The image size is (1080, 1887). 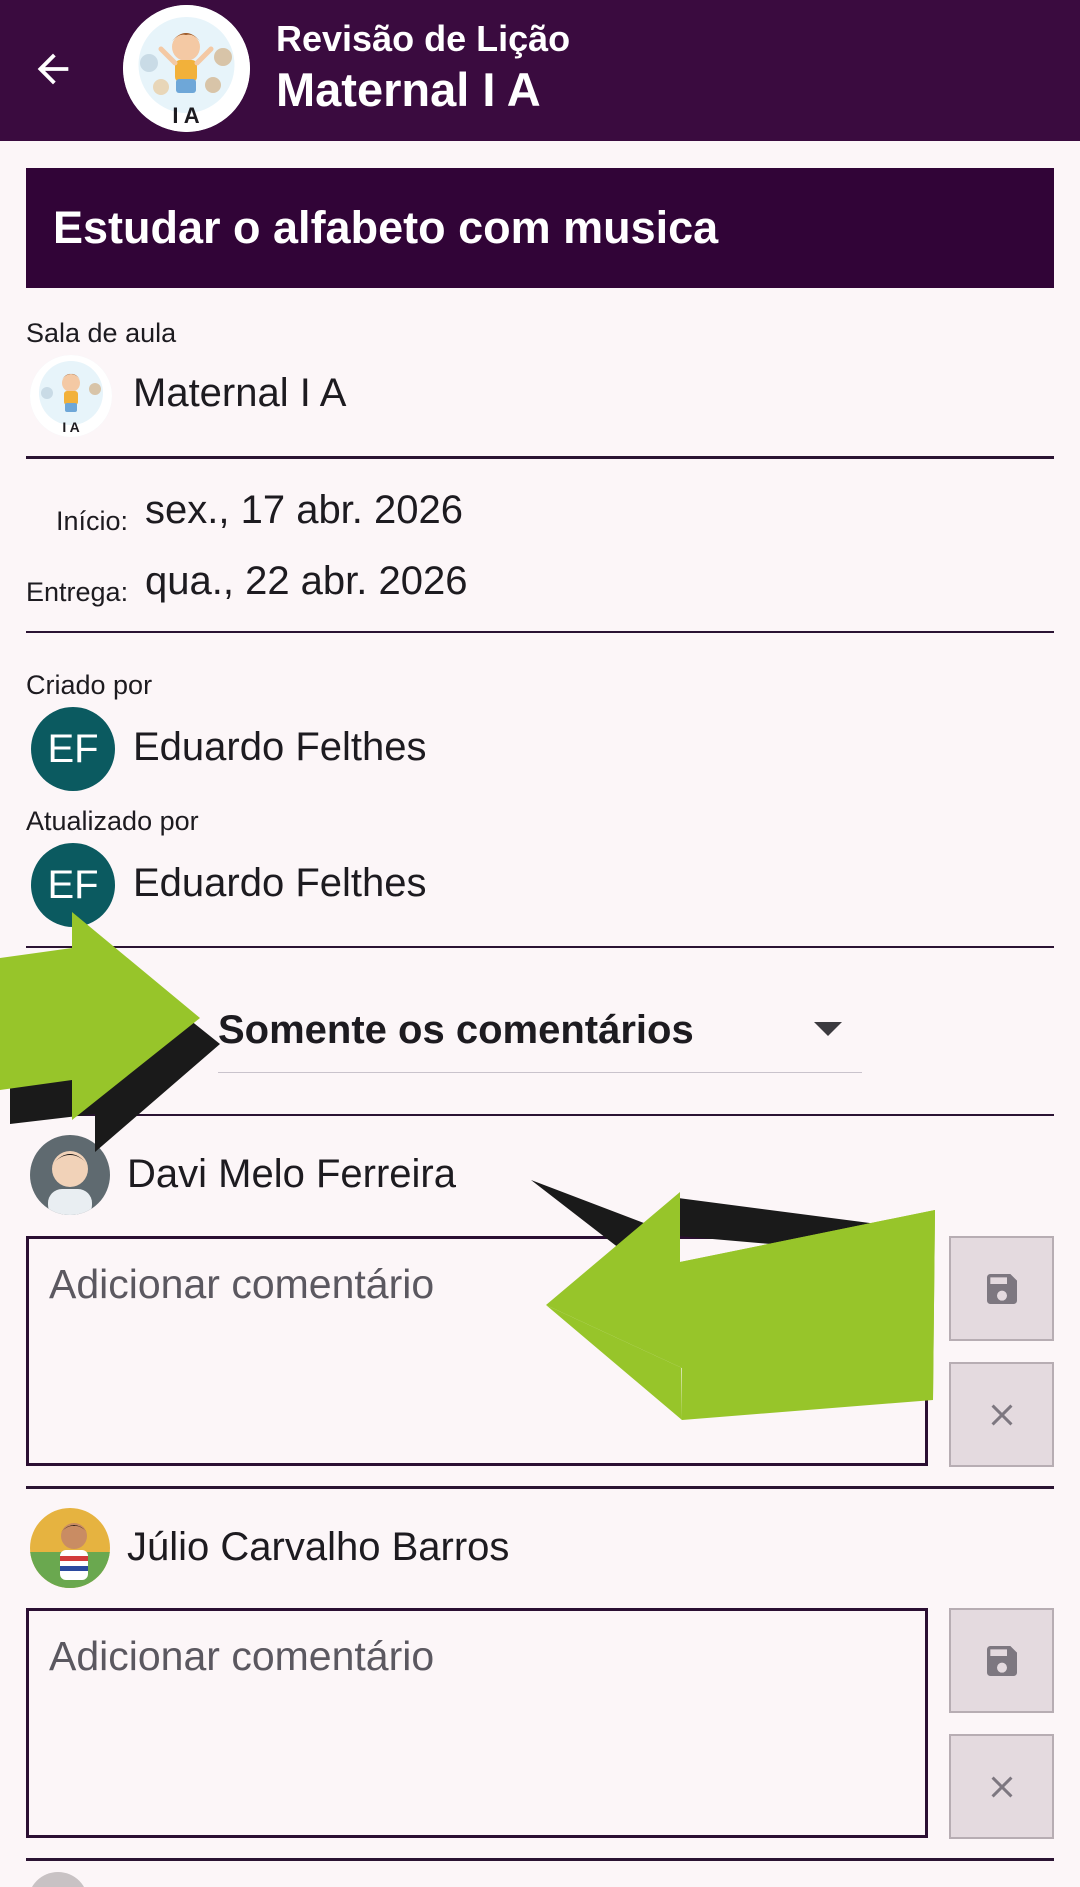 I want to click on creator-avatar: EF, so click(x=73, y=749).